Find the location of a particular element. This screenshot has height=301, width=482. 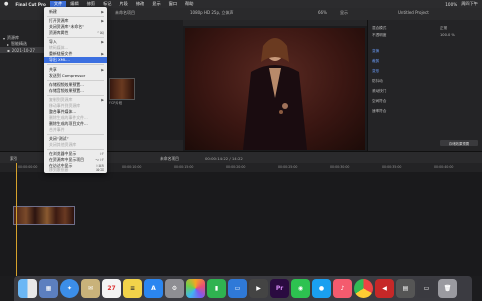

numbers-icon: ▮ is located at coordinates (216, 288).